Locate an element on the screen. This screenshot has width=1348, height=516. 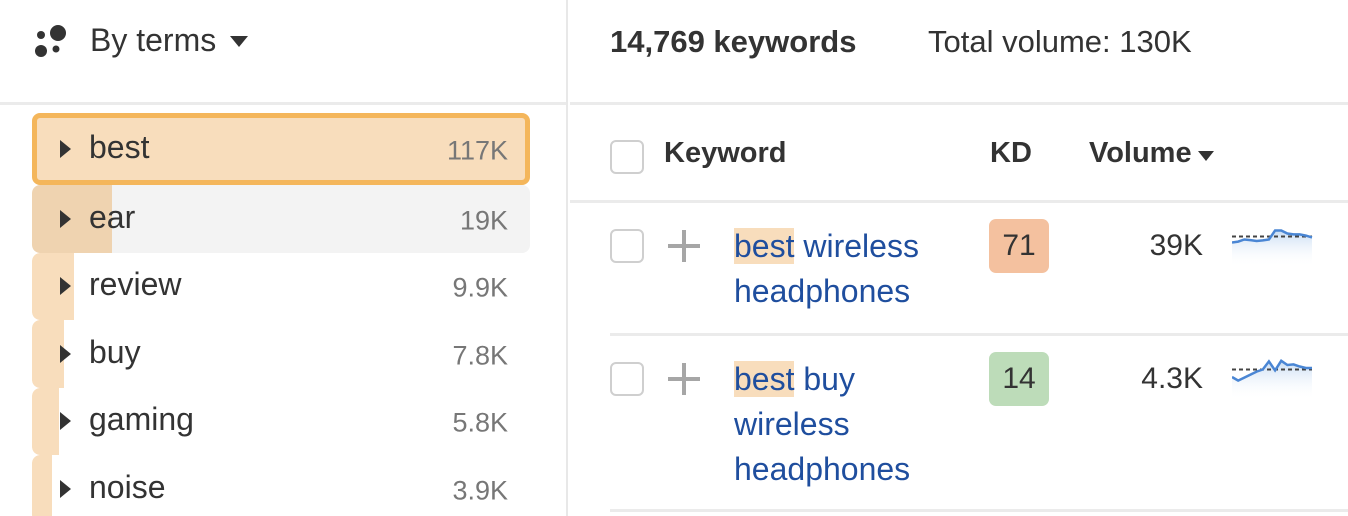
group-by-label: By terms is located at coordinates (153, 40).